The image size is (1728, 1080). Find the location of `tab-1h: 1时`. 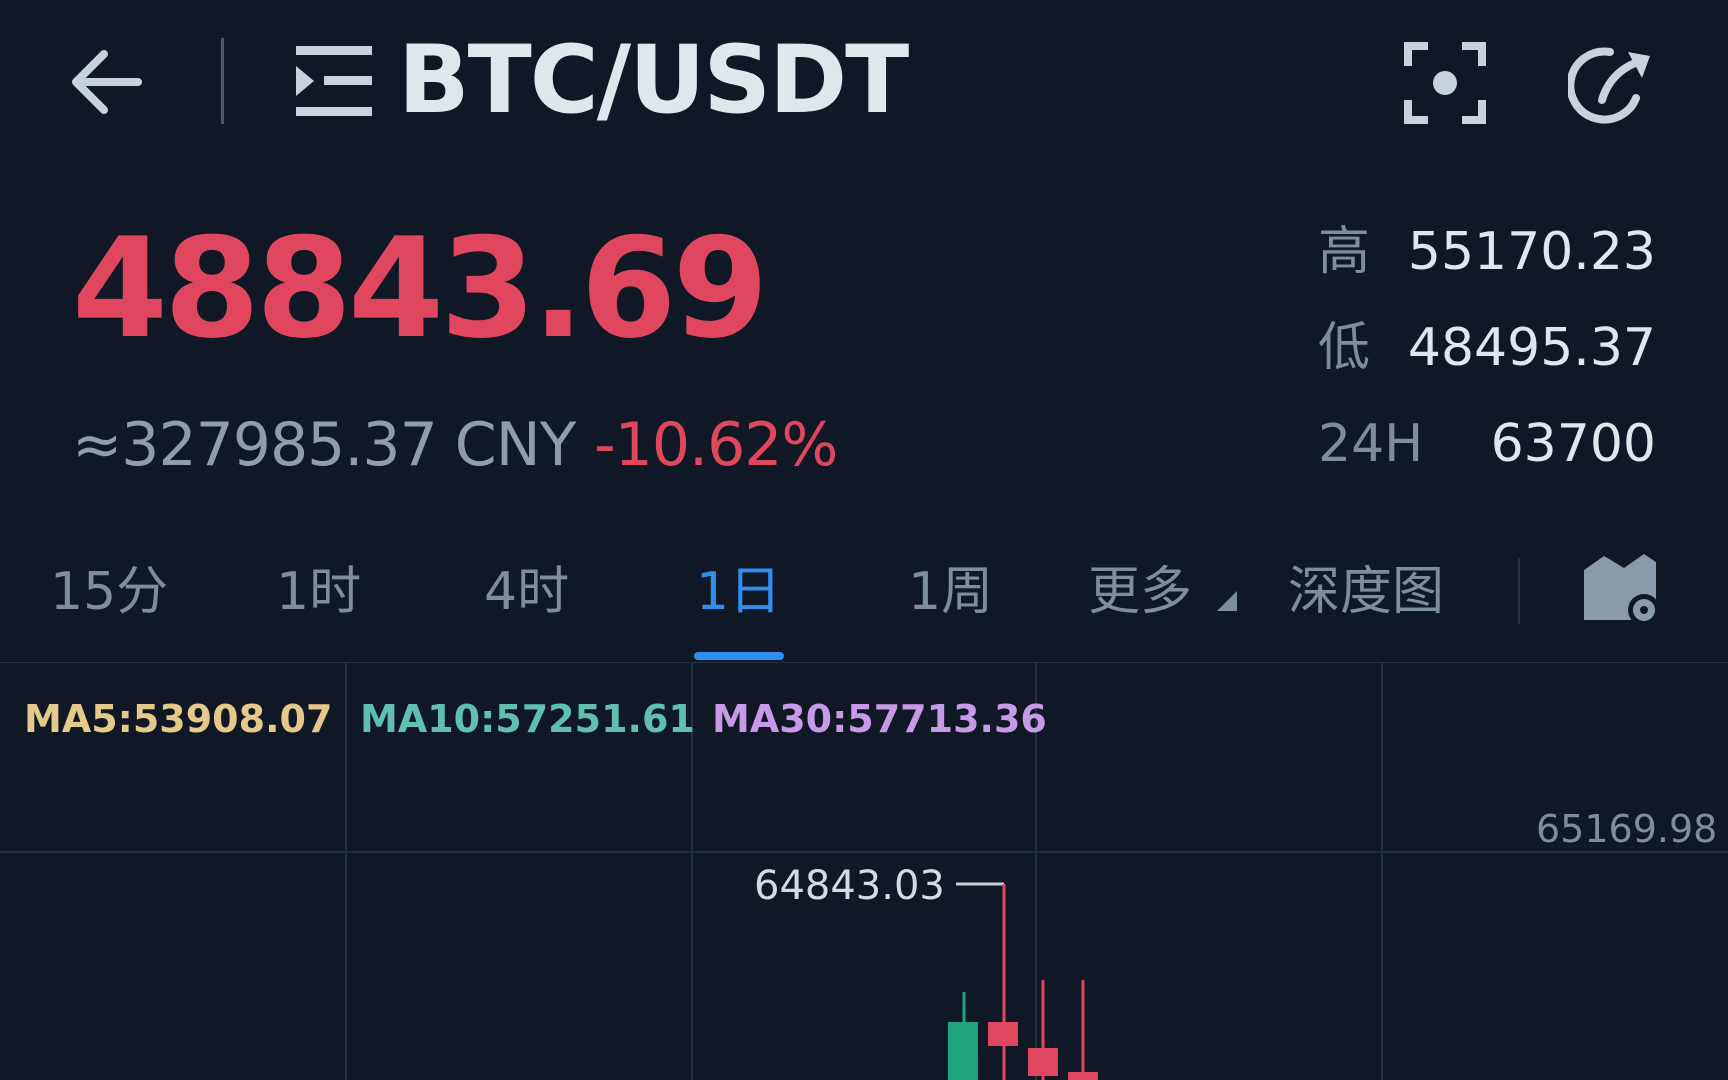

tab-1h: 1时 is located at coordinates (318, 592).